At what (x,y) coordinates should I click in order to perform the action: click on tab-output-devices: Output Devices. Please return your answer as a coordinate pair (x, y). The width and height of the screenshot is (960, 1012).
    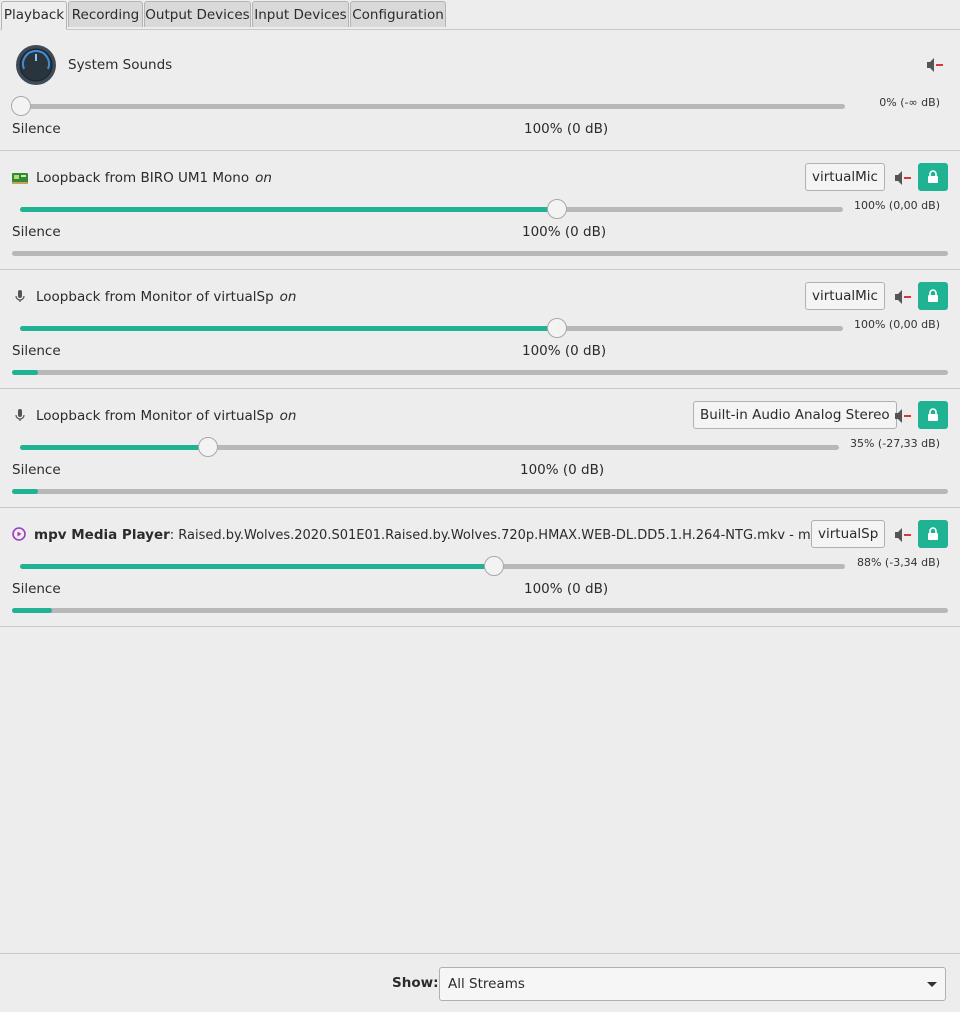
    Looking at the image, I should click on (197, 14).